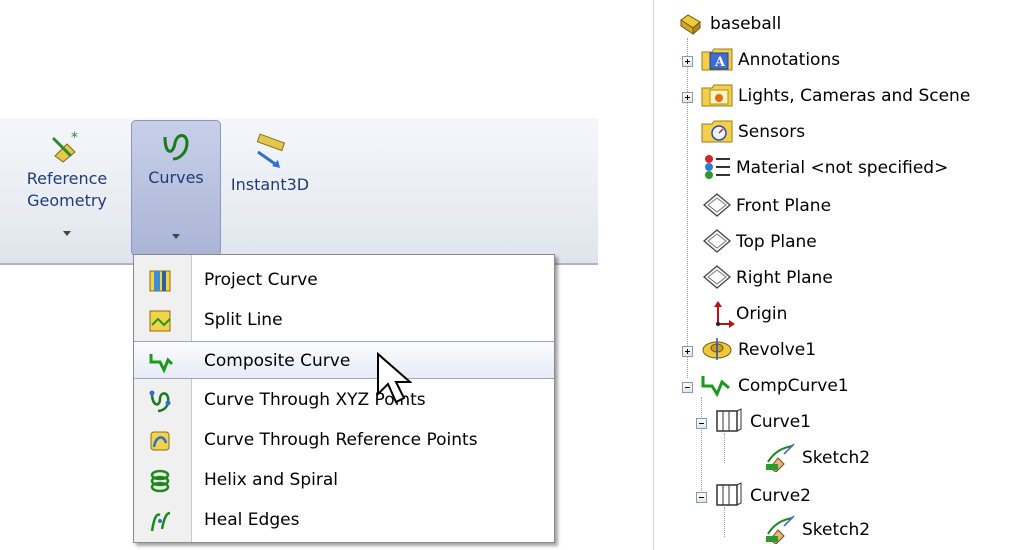 The height and width of the screenshot is (550, 1034). What do you see at coordinates (780, 496) in the screenshot?
I see `tree-node-label: Curve2` at bounding box center [780, 496].